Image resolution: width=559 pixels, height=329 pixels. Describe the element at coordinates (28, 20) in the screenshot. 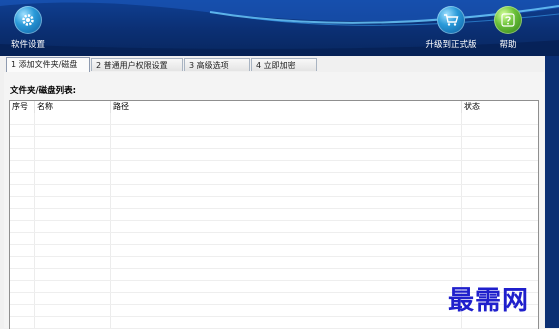

I see `gear-icon` at that location.